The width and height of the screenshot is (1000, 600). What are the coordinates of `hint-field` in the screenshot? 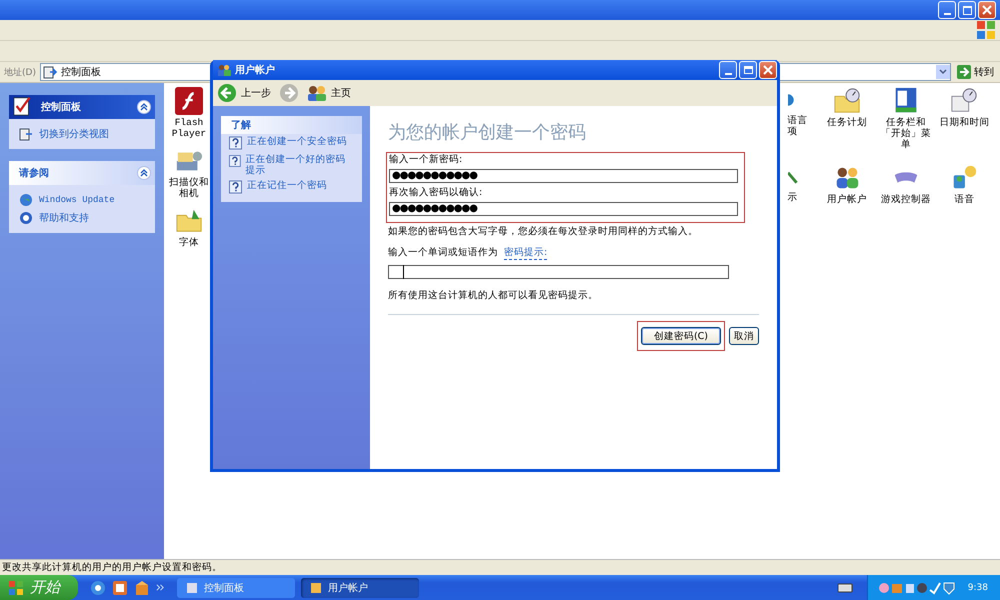 It's located at (558, 272).